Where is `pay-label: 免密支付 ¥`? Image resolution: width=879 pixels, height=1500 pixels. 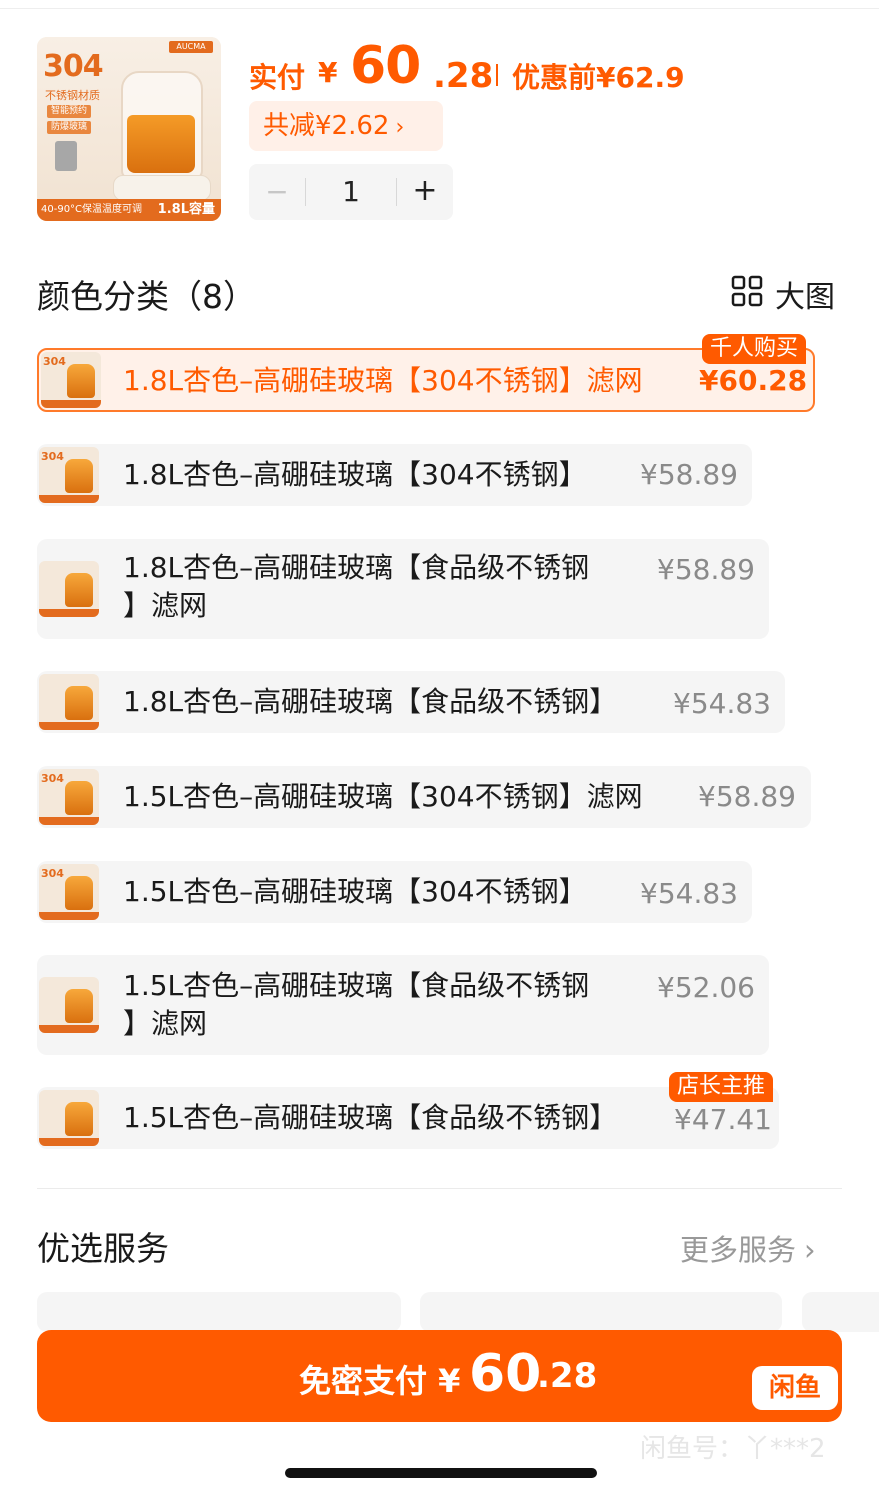
pay-label: 免密支付 ¥ is located at coordinates (380, 1381).